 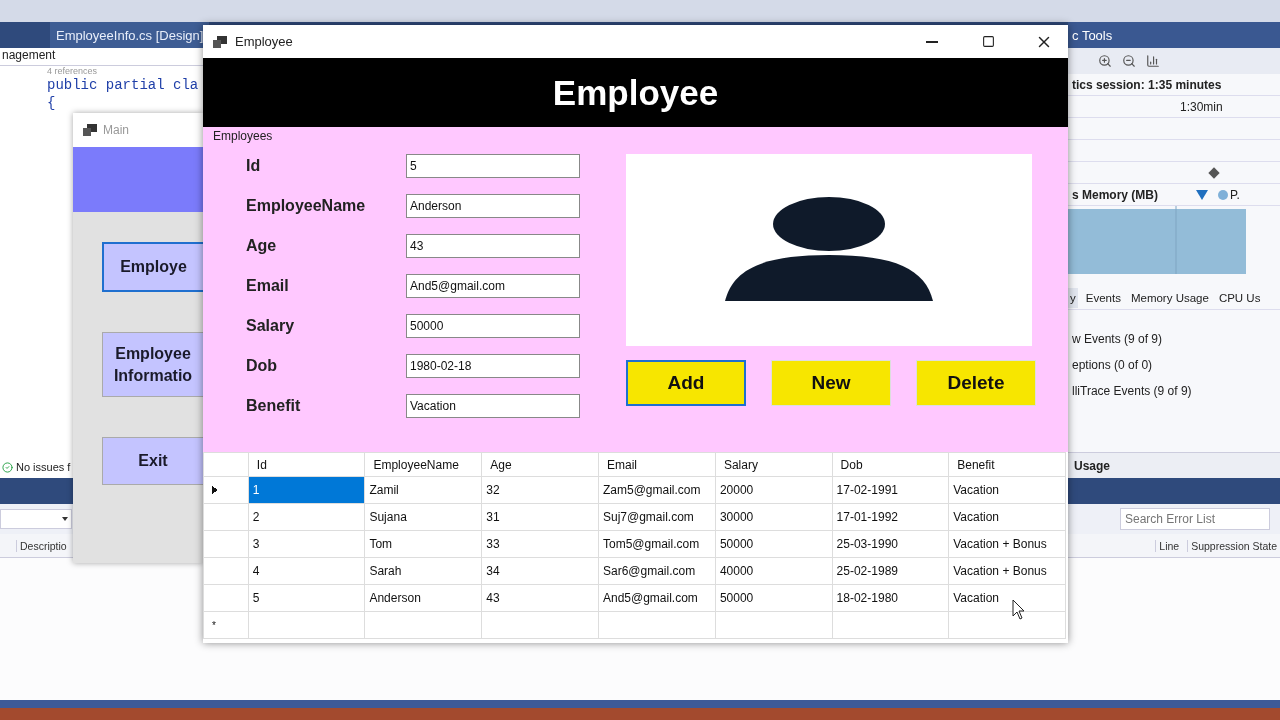 I want to click on panel-tab: y, so click(x=1073, y=297).